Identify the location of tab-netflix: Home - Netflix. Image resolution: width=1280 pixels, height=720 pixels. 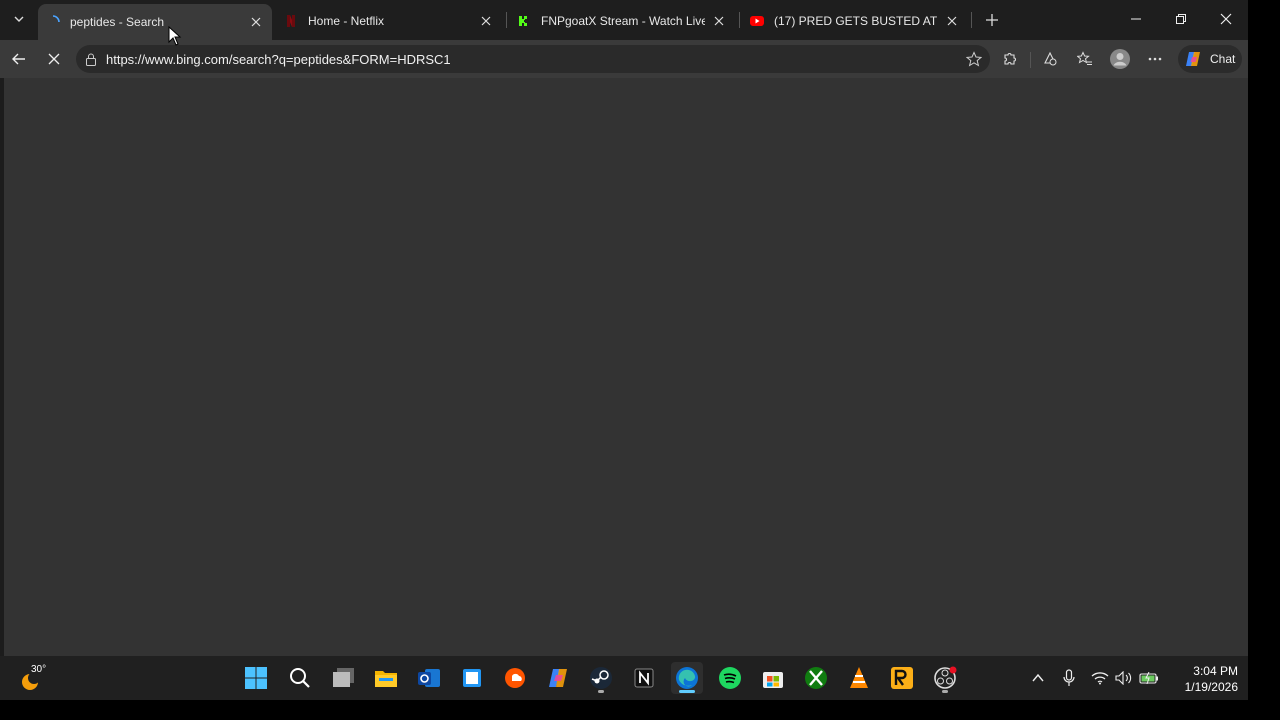
(389, 21).